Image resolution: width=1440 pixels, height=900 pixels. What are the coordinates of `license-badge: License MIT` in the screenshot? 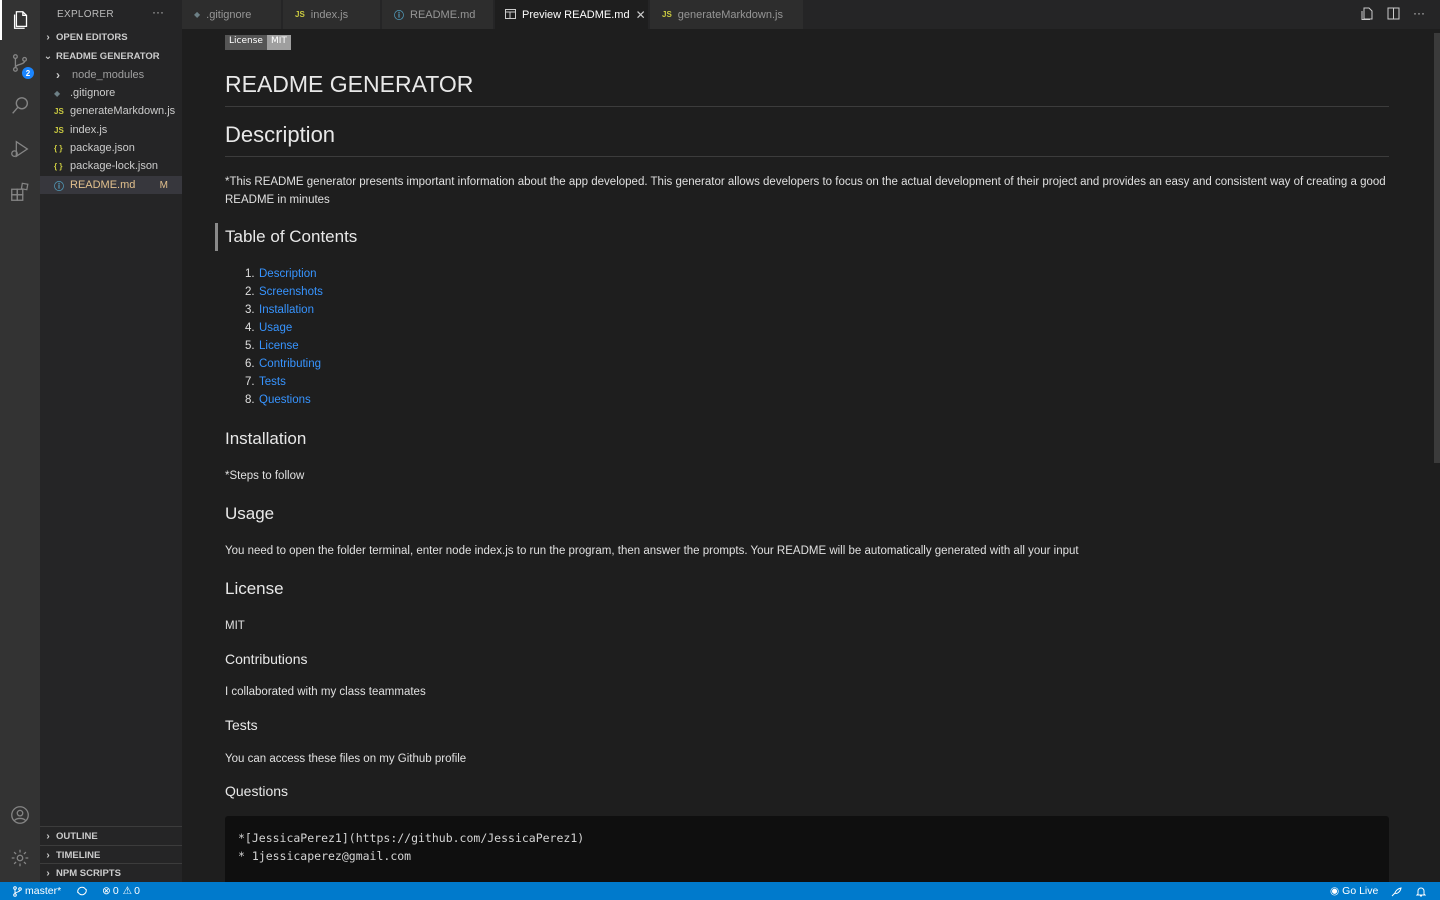 It's located at (258, 42).